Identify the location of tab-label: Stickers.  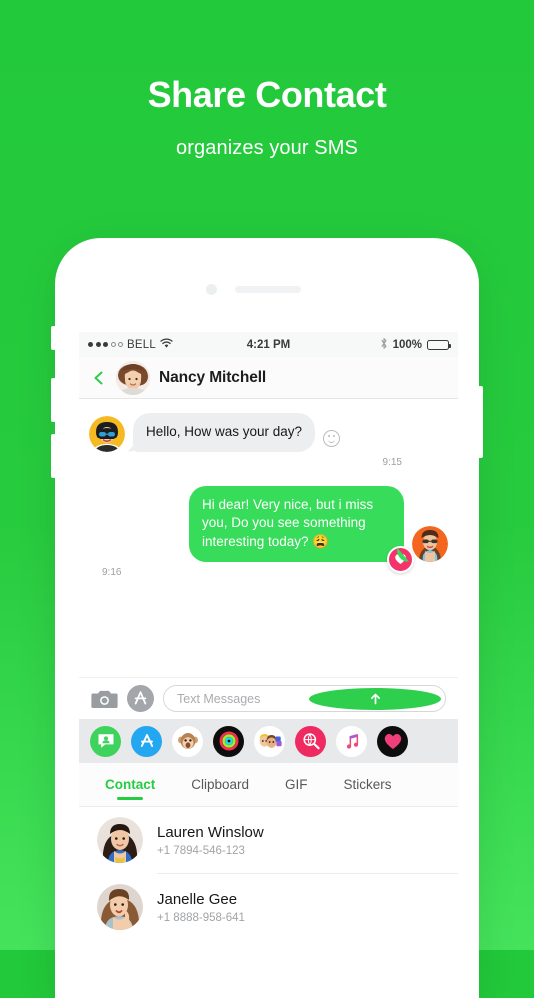
(367, 784).